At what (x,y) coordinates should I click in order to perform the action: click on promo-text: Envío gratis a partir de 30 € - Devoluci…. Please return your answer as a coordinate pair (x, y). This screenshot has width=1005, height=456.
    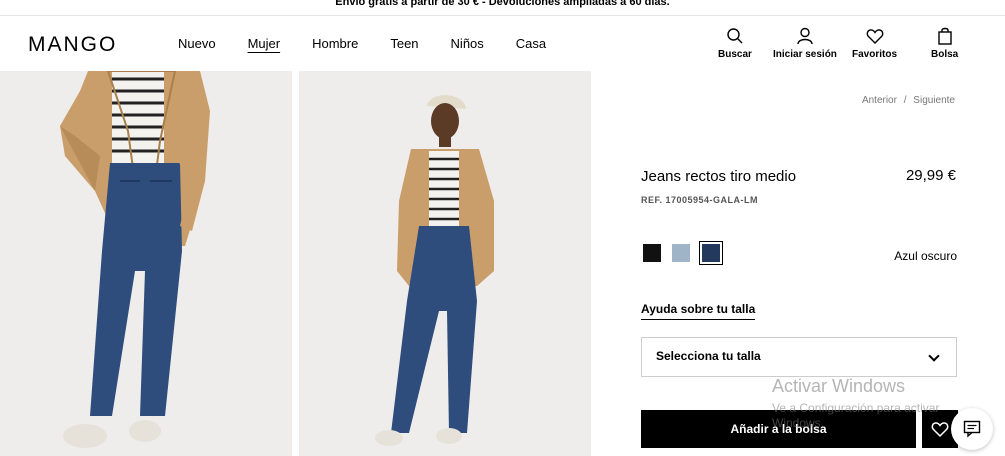
    Looking at the image, I should click on (502, 4).